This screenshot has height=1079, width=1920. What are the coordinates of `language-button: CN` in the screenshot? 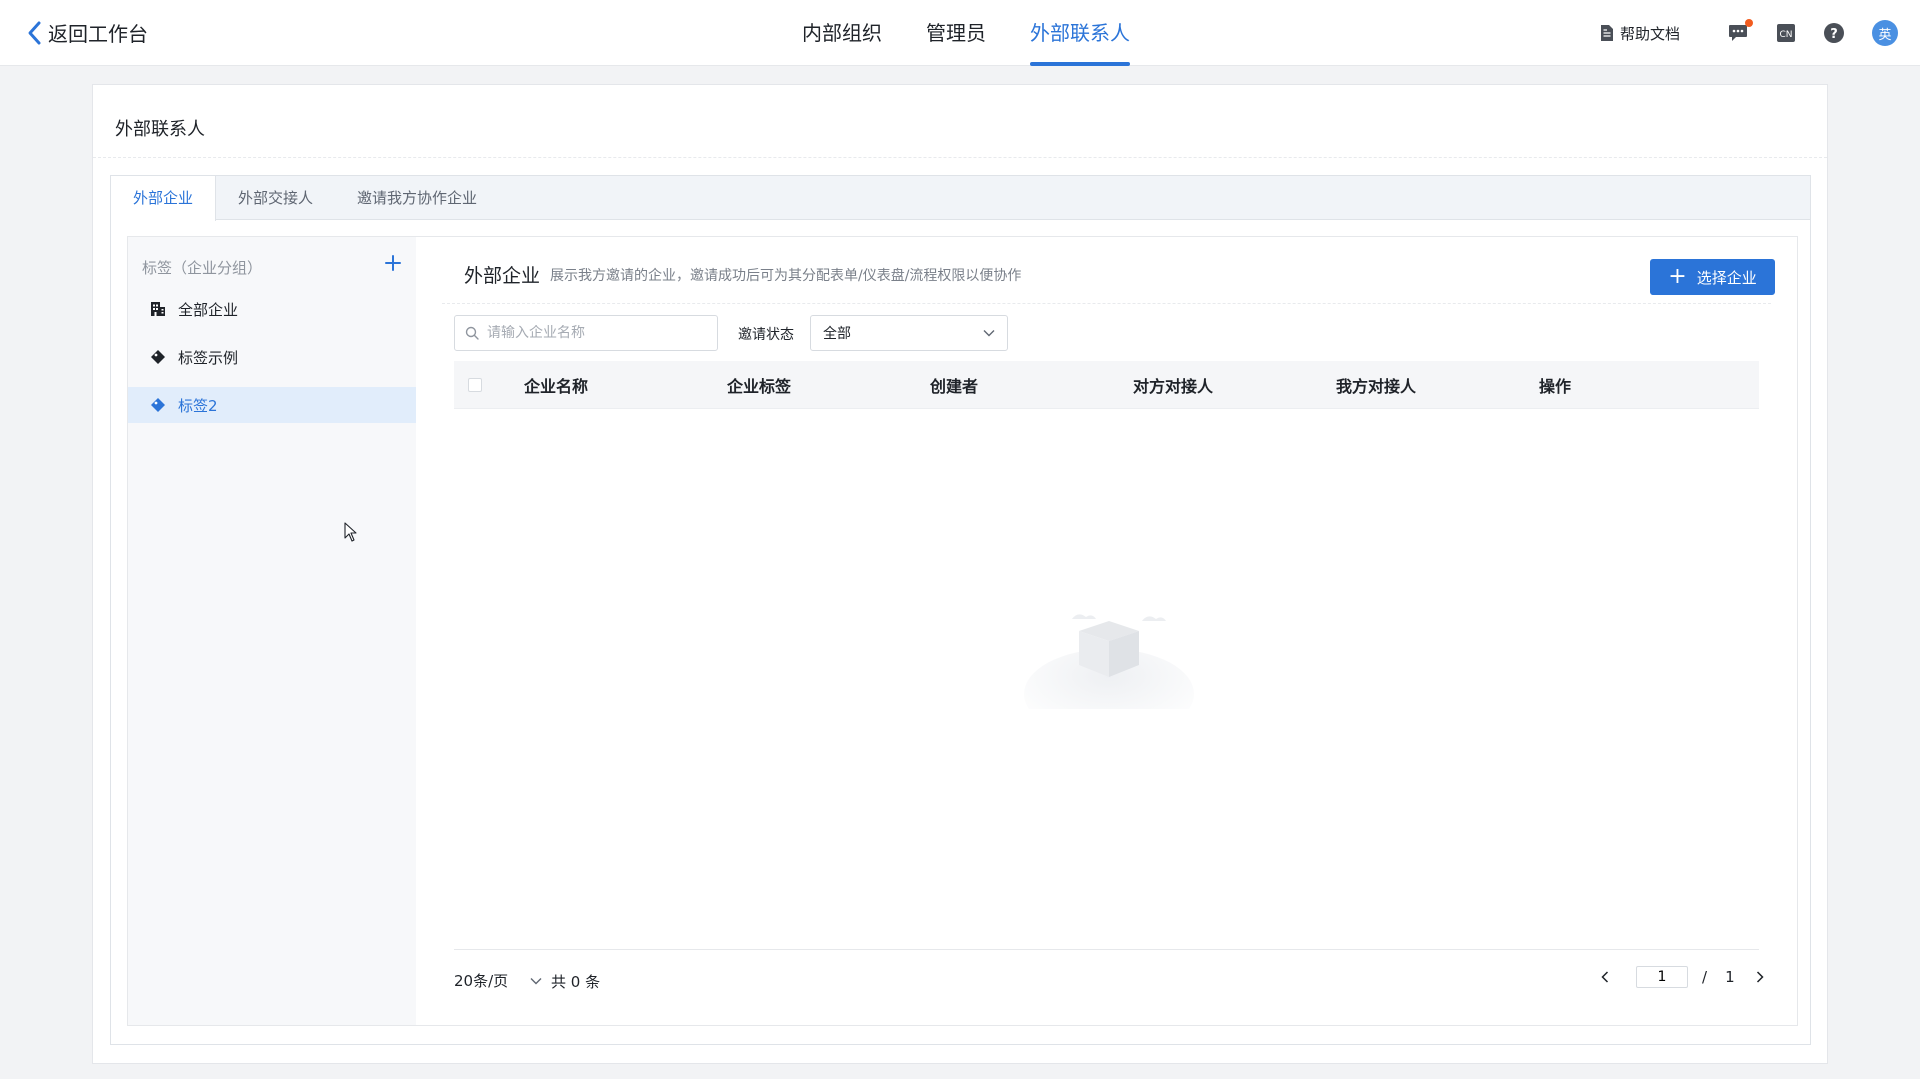 It's located at (1786, 33).